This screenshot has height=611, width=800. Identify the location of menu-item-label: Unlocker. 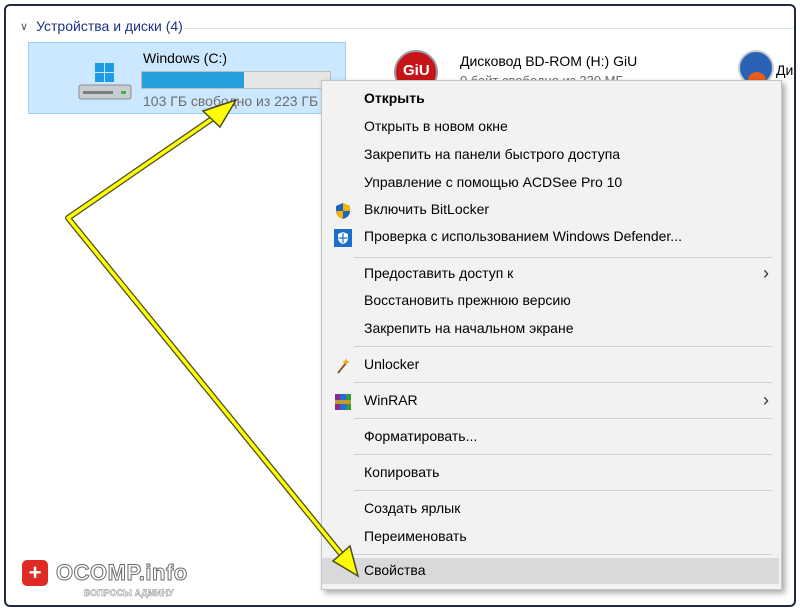
(392, 364).